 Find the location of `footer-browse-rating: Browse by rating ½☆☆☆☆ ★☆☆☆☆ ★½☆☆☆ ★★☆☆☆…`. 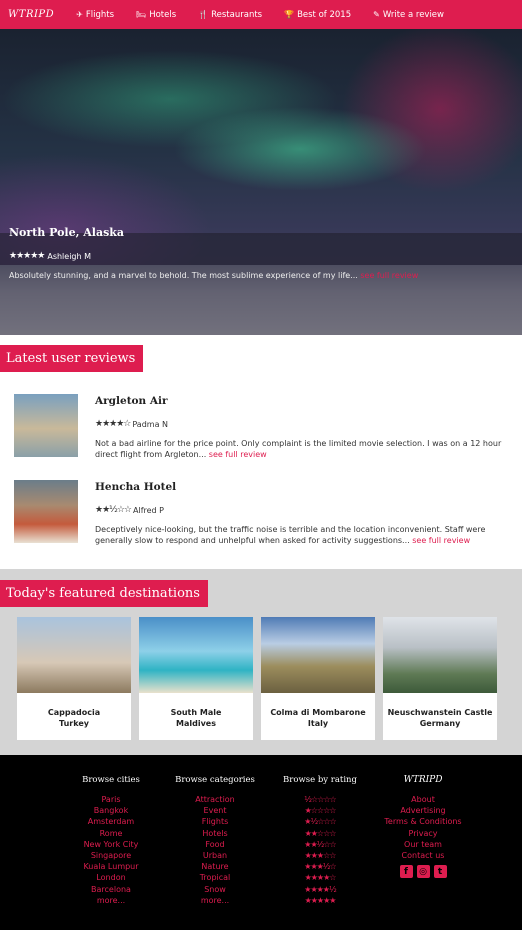

footer-browse-rating: Browse by rating ½☆☆☆☆ ★☆☆☆☆ ★½☆☆☆ ★★☆☆☆… is located at coordinates (320, 840).